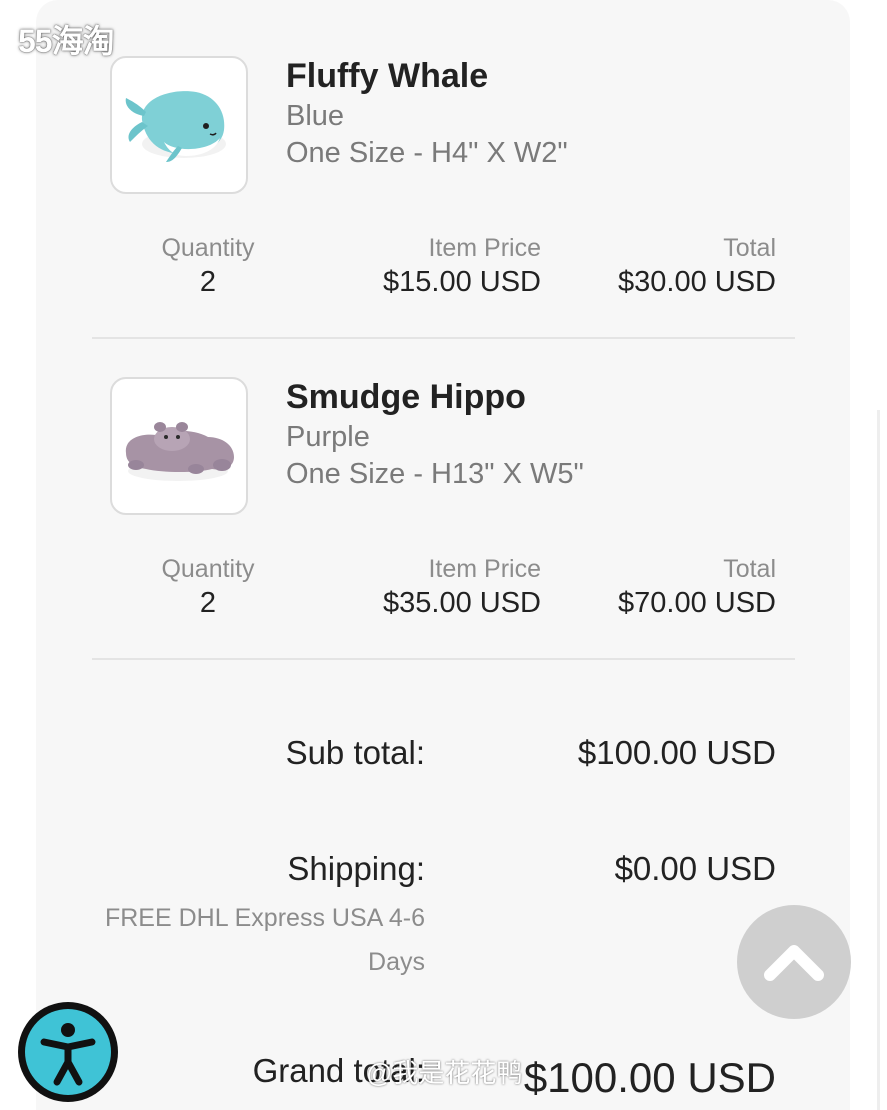 This screenshot has width=887, height=1110. I want to click on item-total-value: $70.00 USD, so click(697, 603).